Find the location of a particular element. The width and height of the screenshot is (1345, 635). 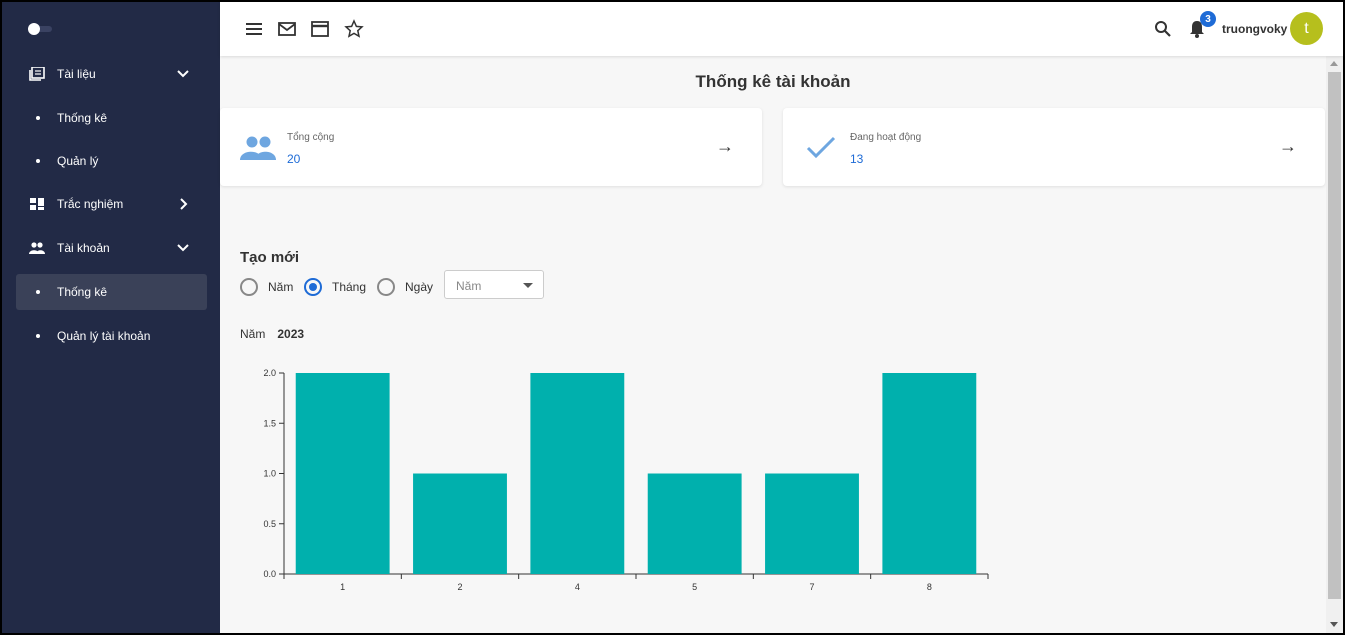

year-label: Năm is located at coordinates (253, 334).